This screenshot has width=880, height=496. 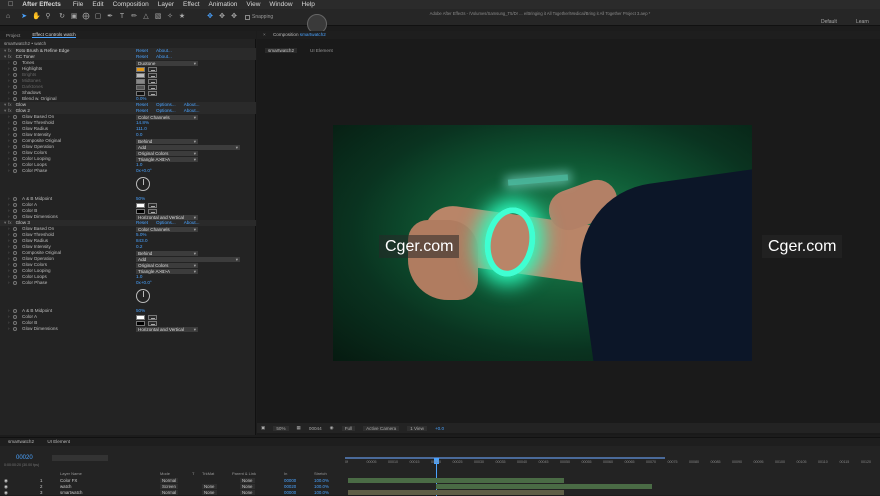 What do you see at coordinates (210, 17) in the screenshot?
I see `axis-local-icon: ✥` at bounding box center [210, 17].